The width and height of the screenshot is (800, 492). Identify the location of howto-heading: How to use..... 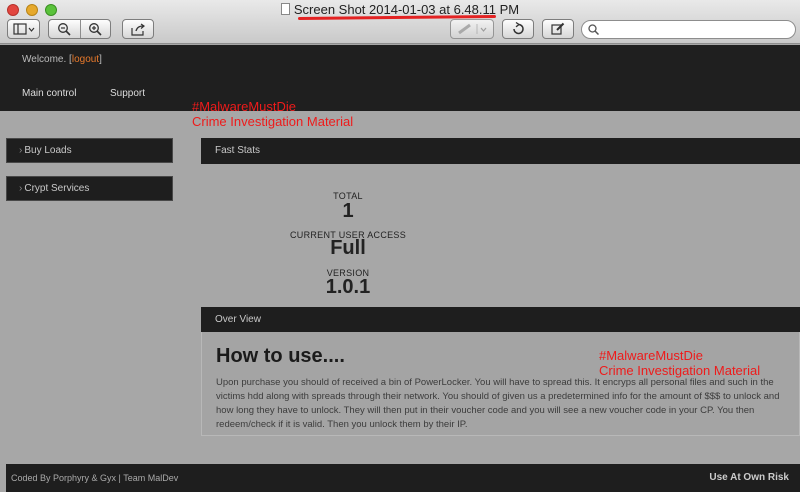
(280, 356).